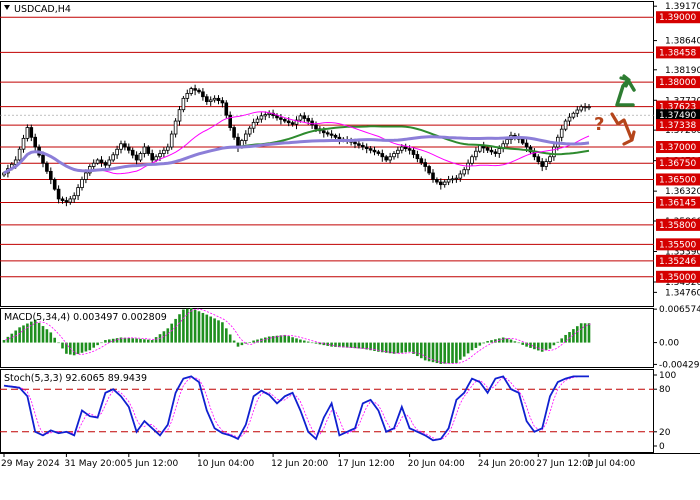 Image resolution: width=700 pixels, height=500 pixels. I want to click on price-tick-label: 1.34760, so click(682, 293).